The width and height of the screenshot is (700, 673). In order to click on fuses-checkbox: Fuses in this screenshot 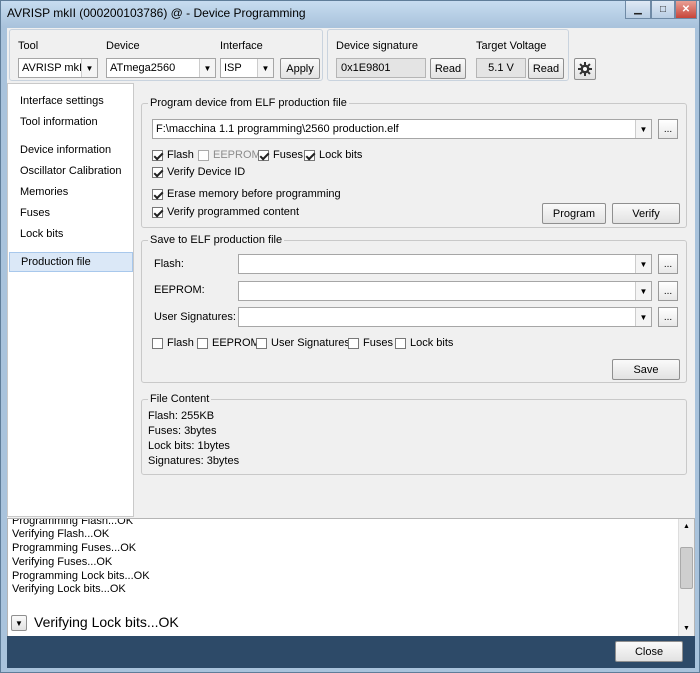, I will do `click(280, 155)`.